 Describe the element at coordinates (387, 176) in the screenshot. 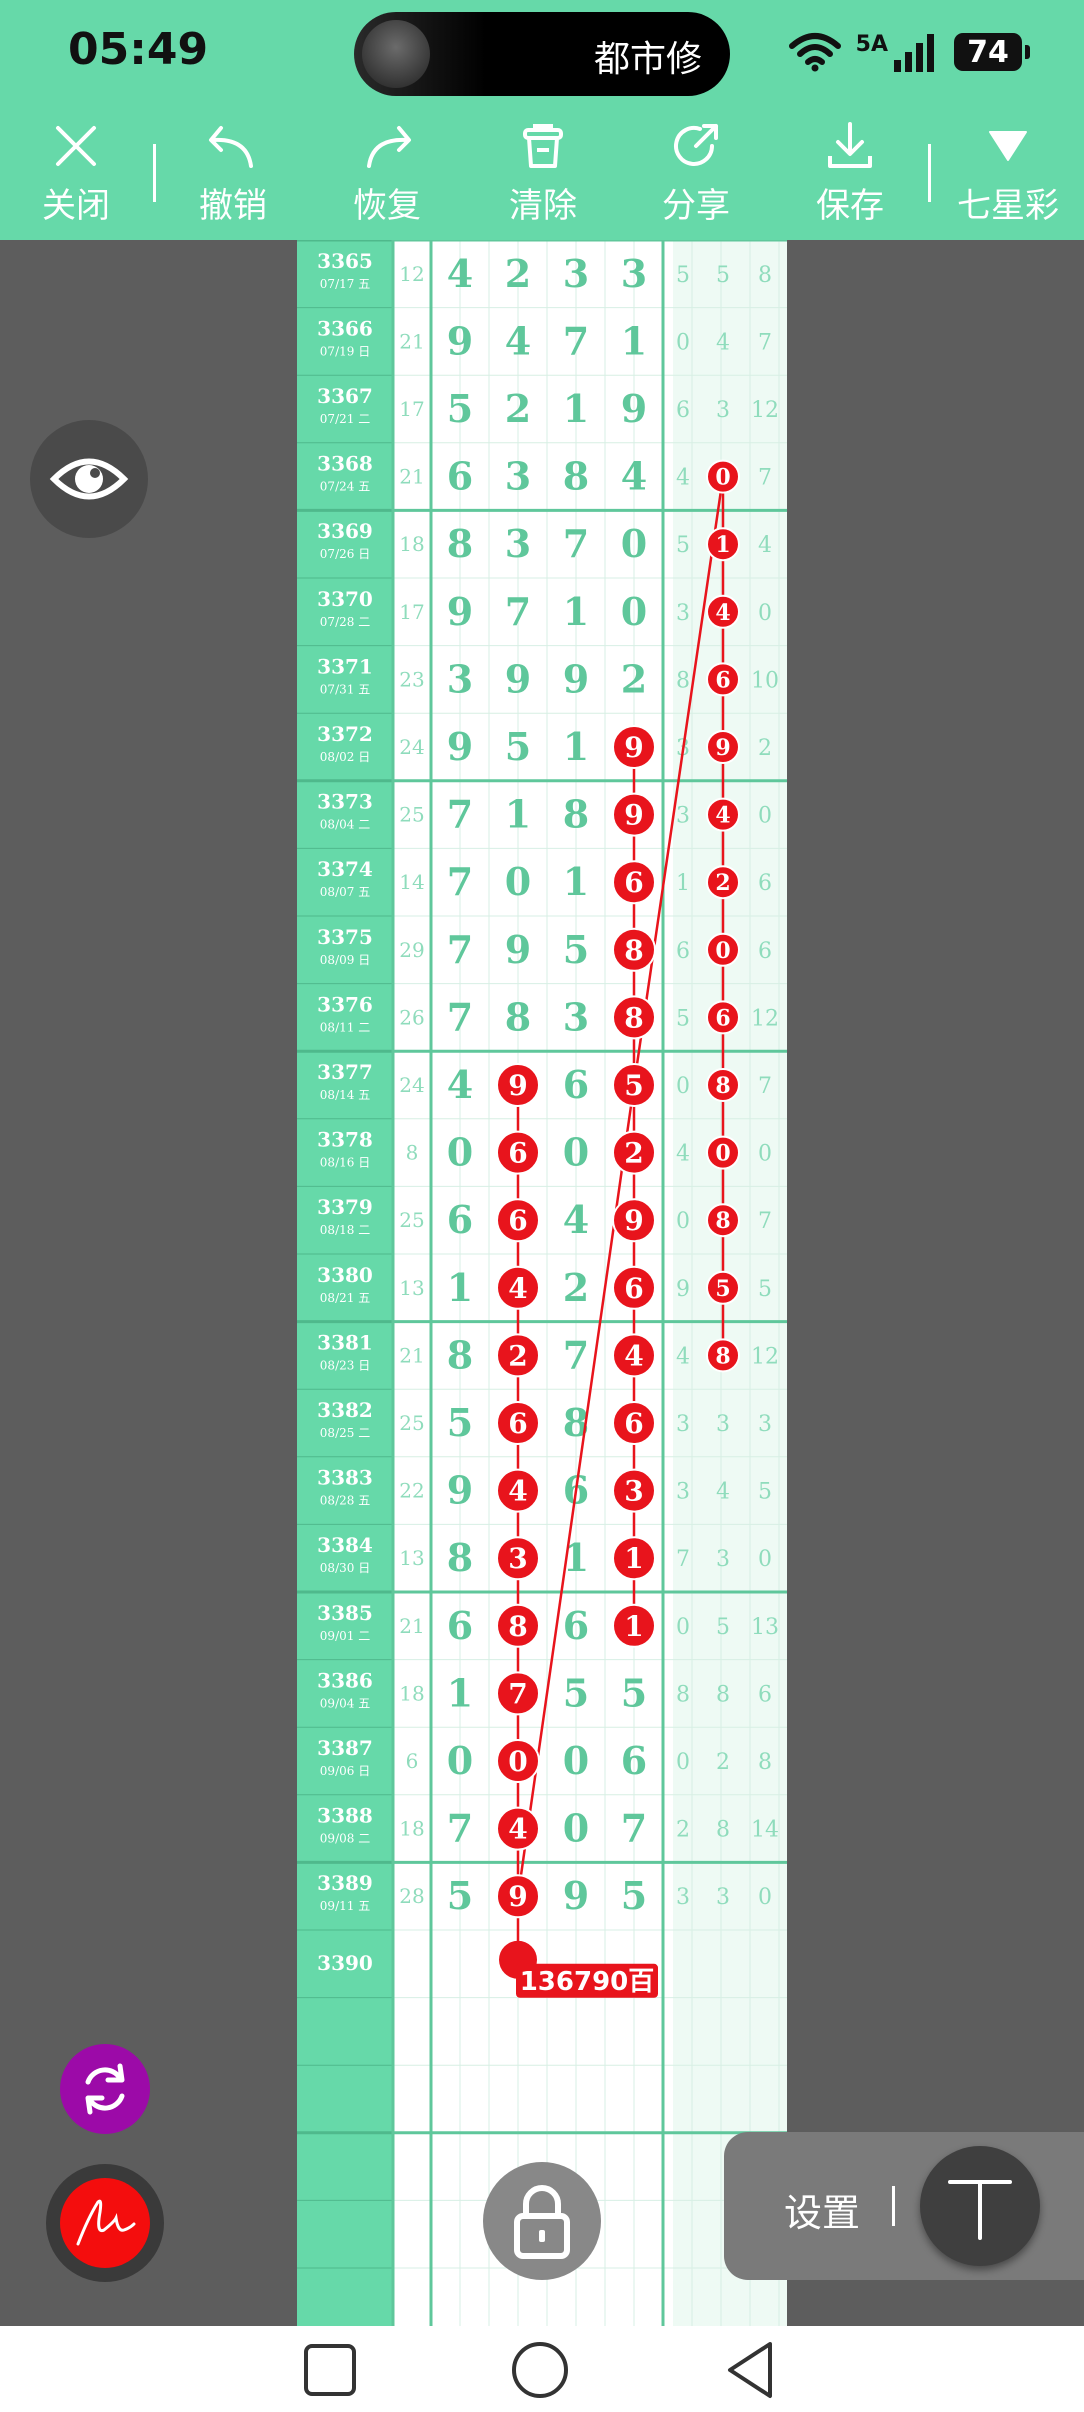

I see `redo-button: 恢复` at that location.